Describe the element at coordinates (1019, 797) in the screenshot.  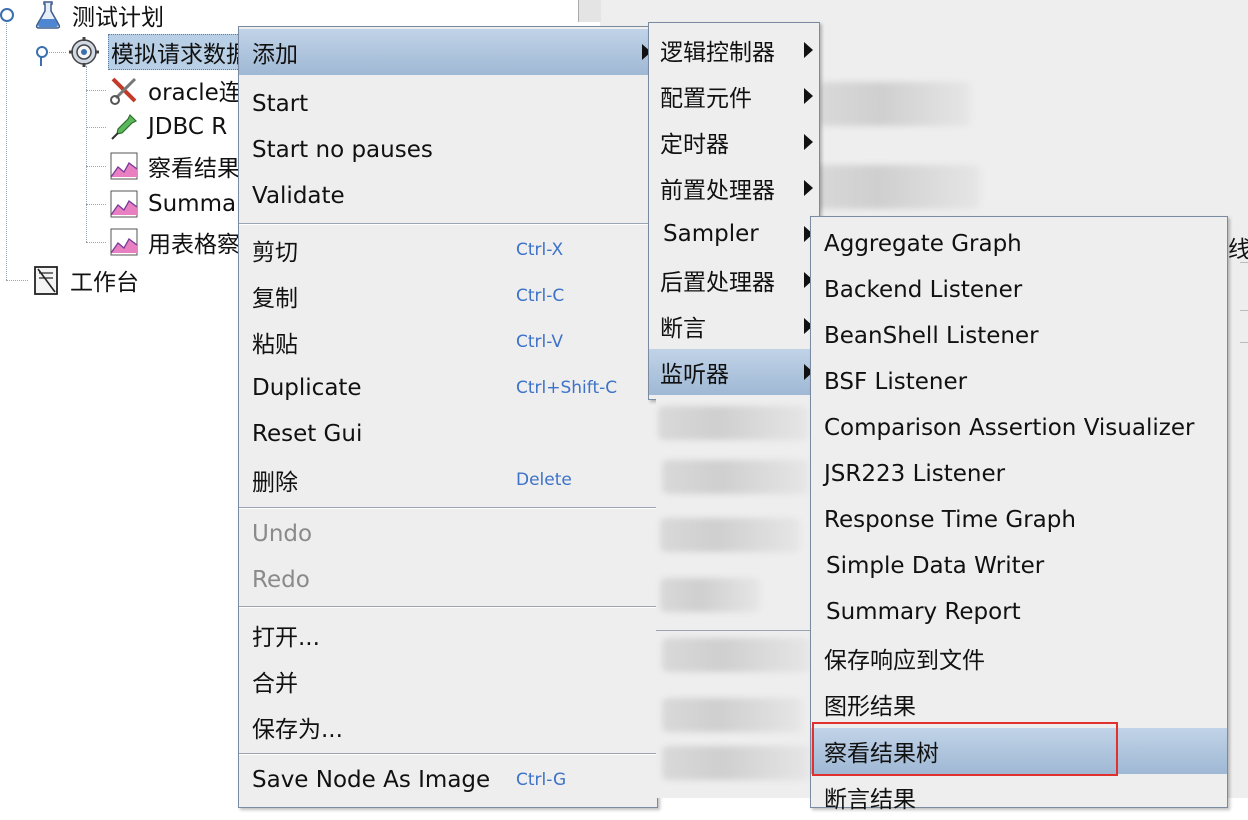
I see `menu-item-assertion-results: 断言结果` at that location.